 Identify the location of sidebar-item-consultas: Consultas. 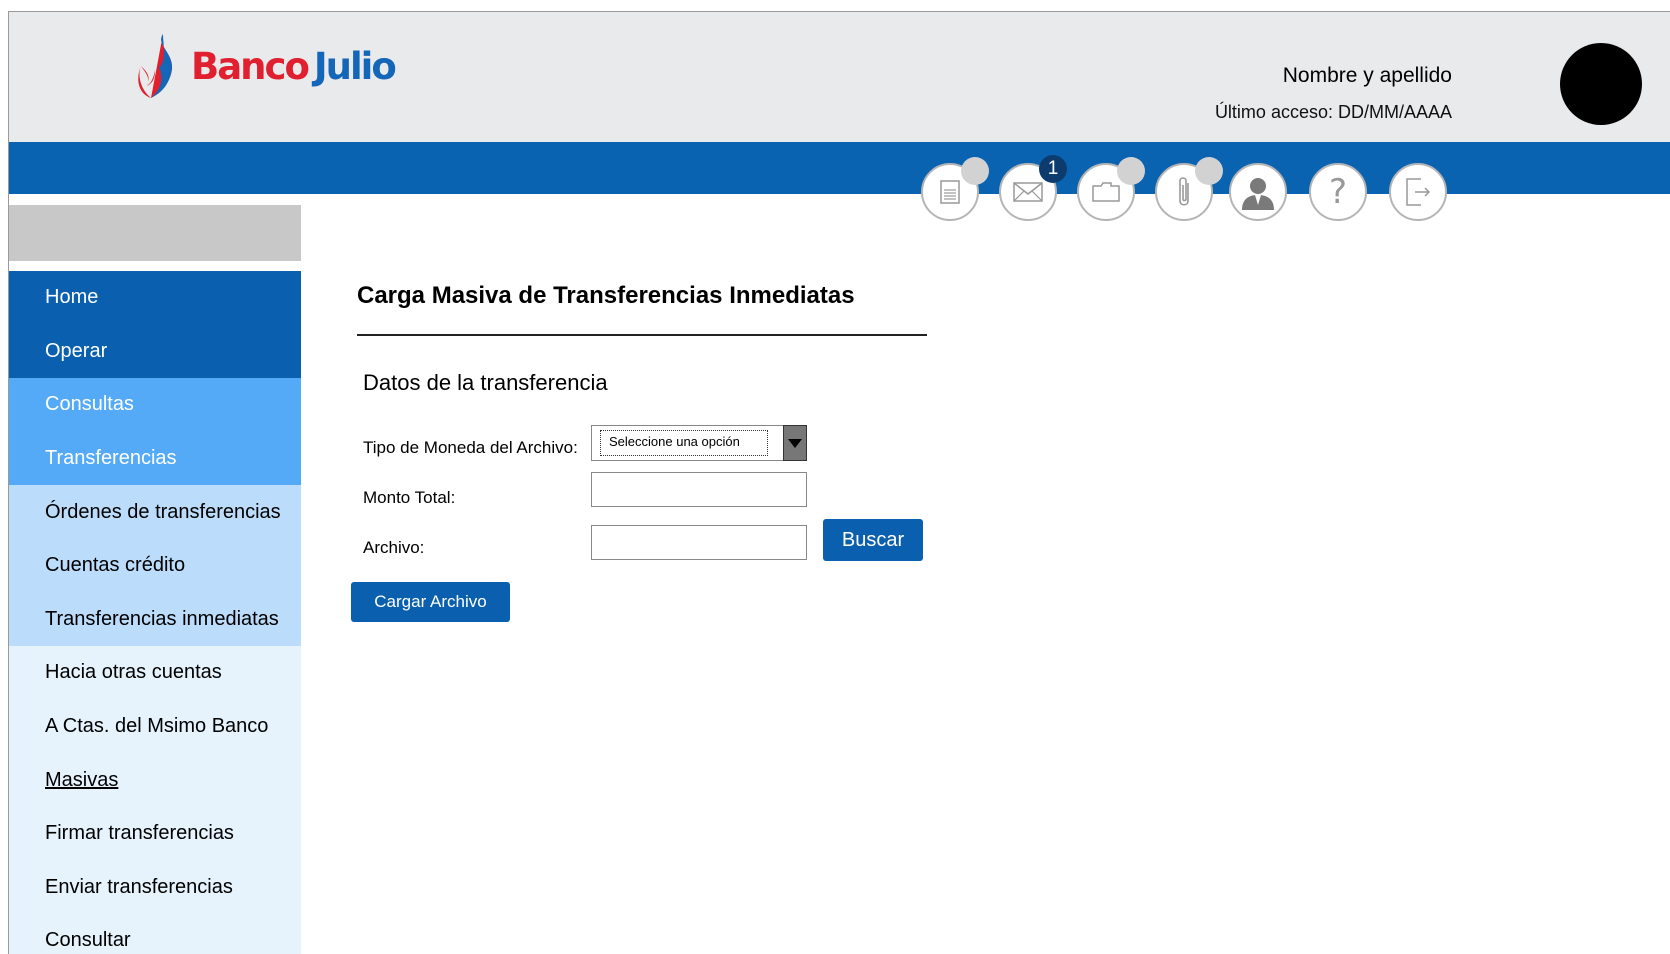
(155, 405).